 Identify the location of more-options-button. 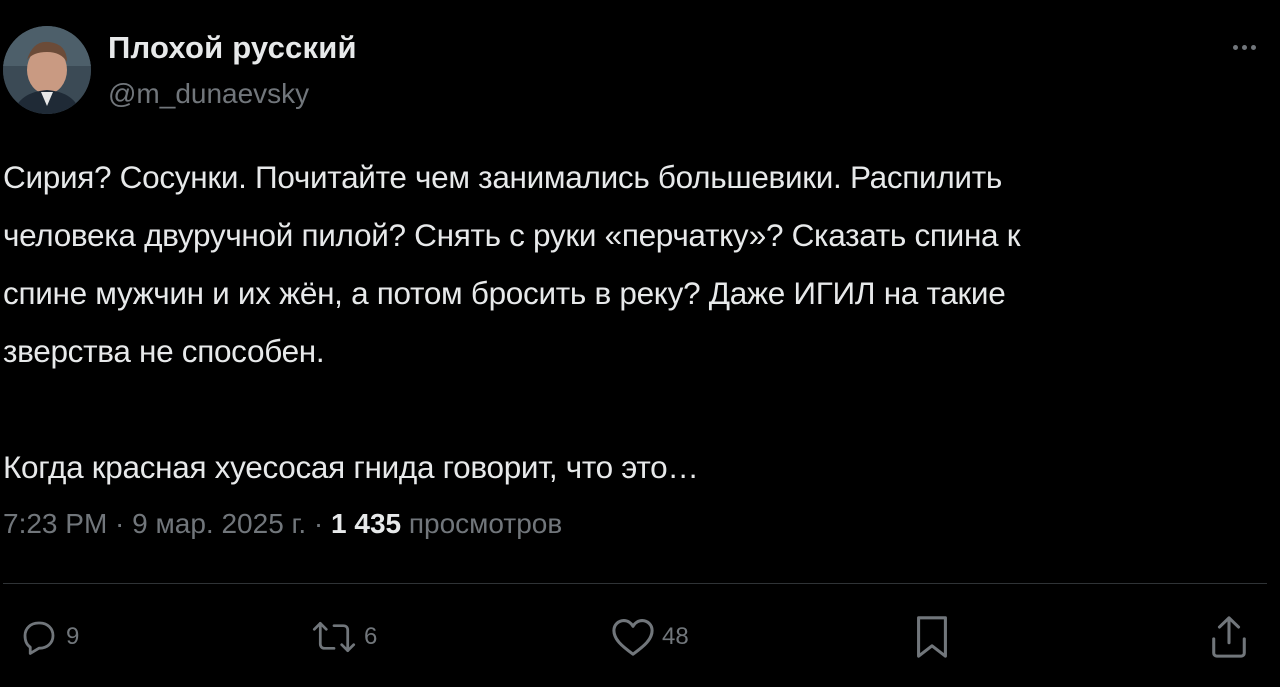
(1244, 47).